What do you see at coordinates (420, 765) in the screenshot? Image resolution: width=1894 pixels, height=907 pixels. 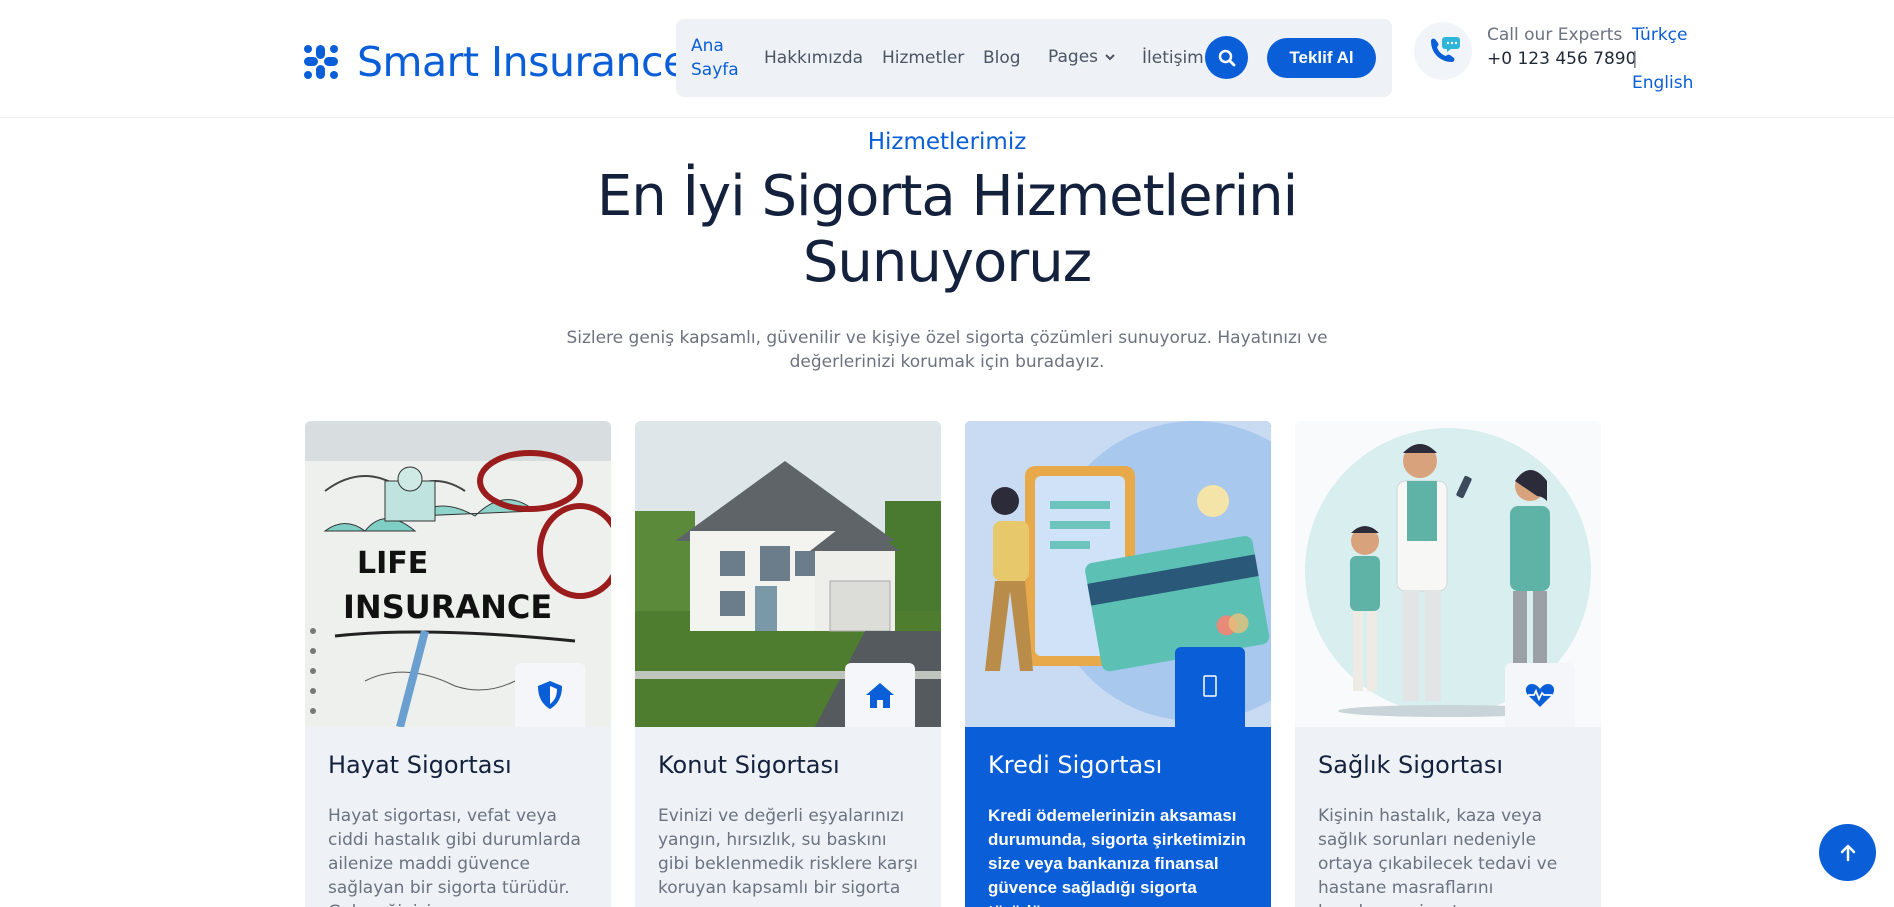 I see `card-title: Hayat Sigortası` at bounding box center [420, 765].